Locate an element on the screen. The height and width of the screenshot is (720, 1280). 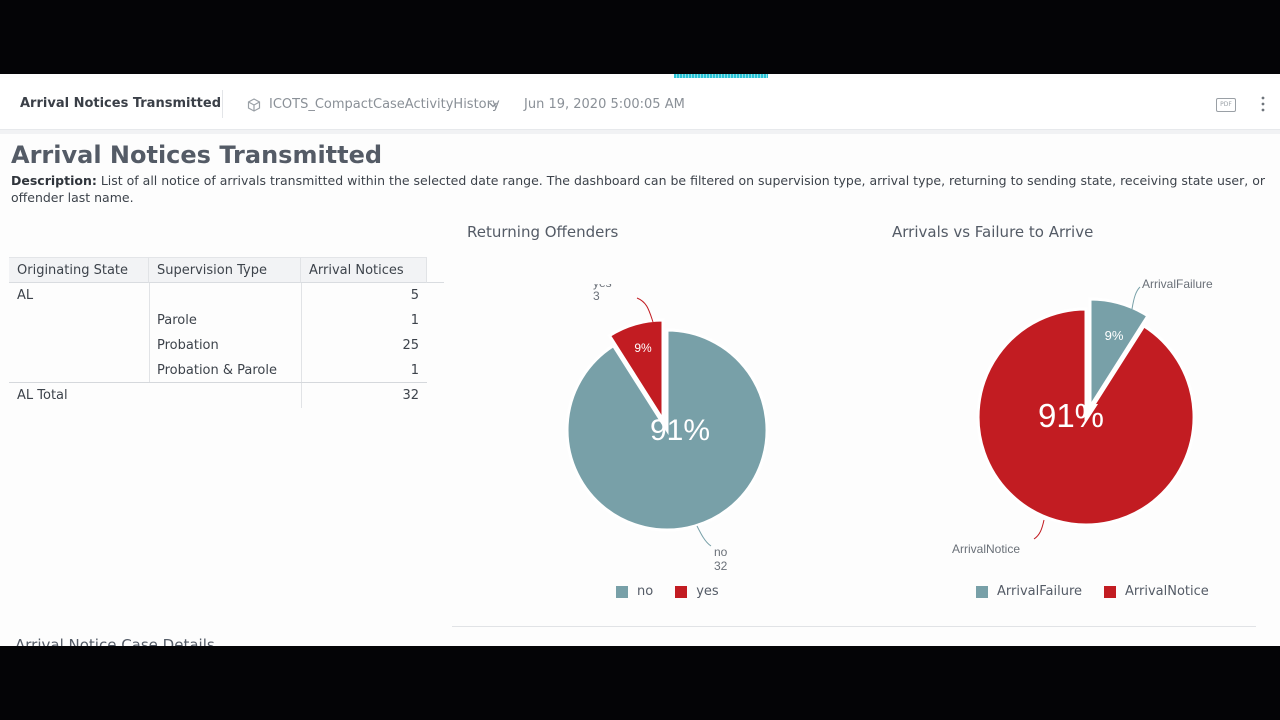
legend-swatch-arrival-notice is located at coordinates (1110, 591).